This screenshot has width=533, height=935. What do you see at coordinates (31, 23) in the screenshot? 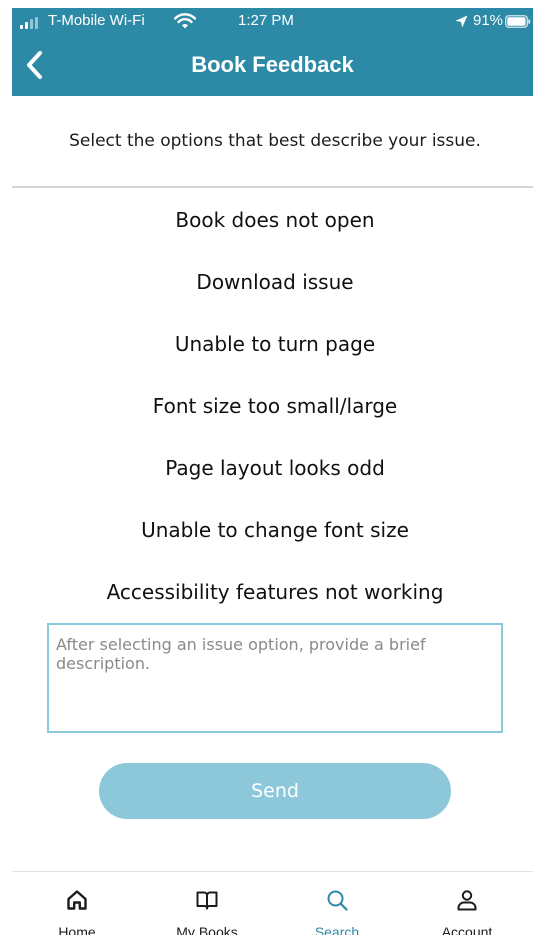
I see `cellular-signal-icon` at bounding box center [31, 23].